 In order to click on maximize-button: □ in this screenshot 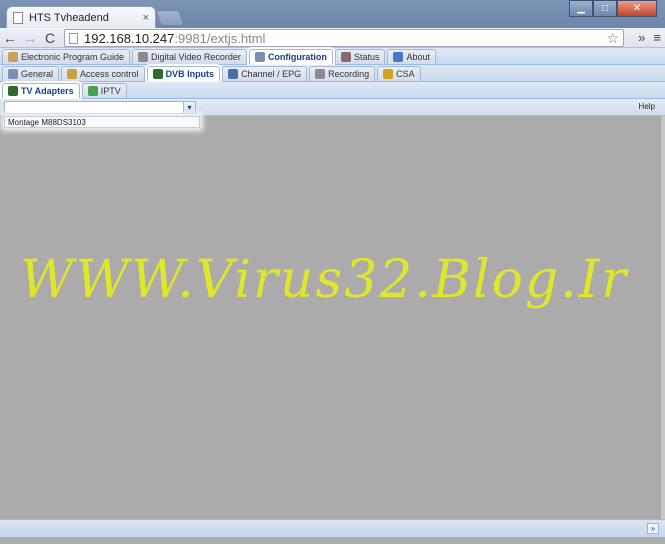, I will do `click(605, 8)`.